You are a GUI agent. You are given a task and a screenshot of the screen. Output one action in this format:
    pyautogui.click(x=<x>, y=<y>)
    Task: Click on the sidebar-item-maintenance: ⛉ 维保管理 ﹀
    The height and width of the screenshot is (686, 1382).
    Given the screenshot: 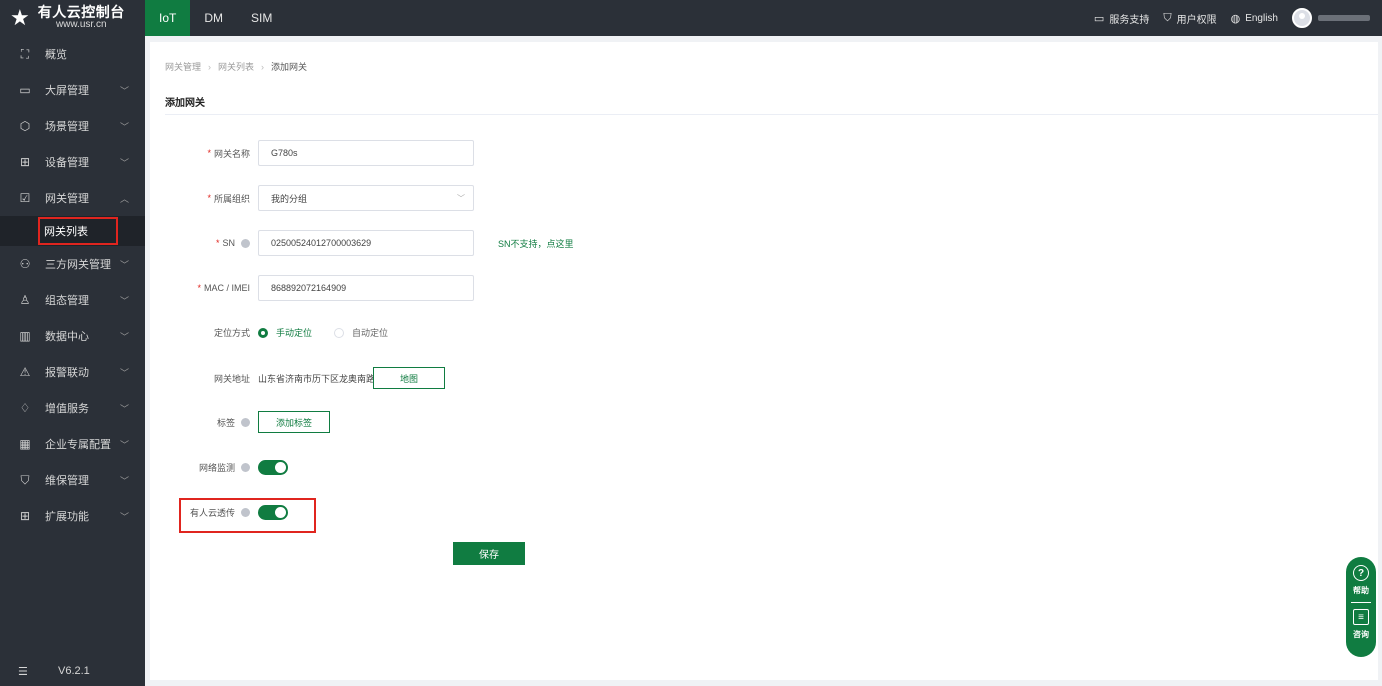 What is the action you would take?
    pyautogui.click(x=72, y=480)
    